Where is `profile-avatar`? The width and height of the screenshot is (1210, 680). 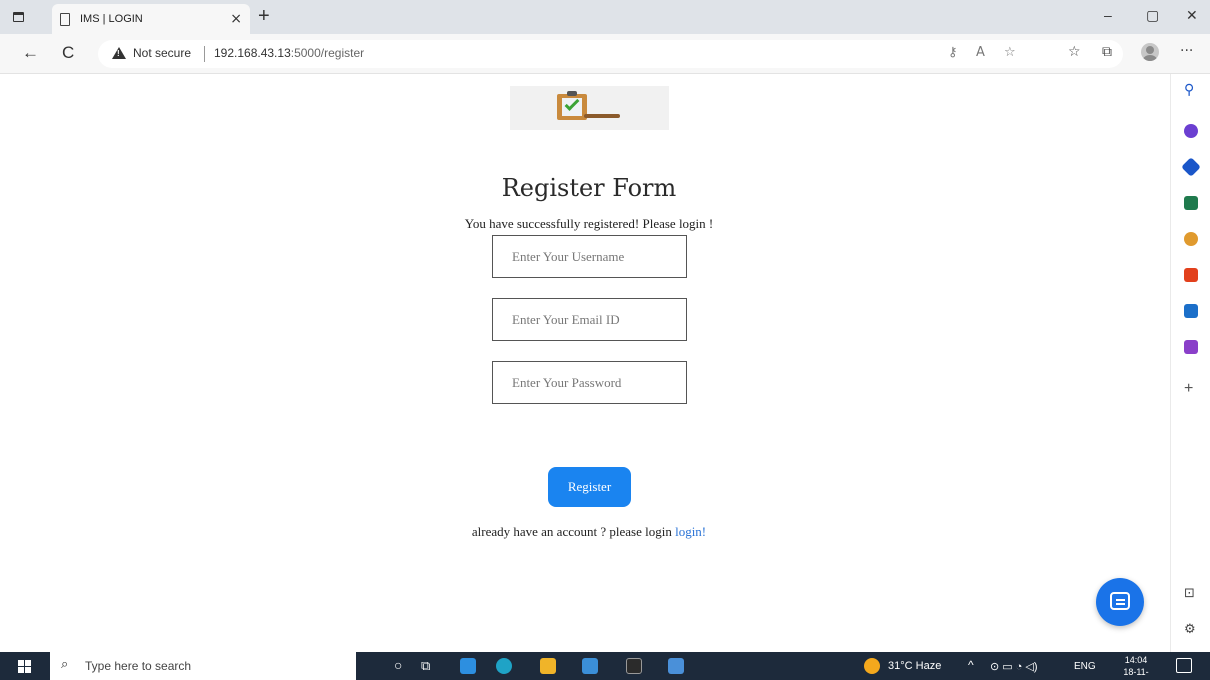
profile-avatar is located at coordinates (1150, 52).